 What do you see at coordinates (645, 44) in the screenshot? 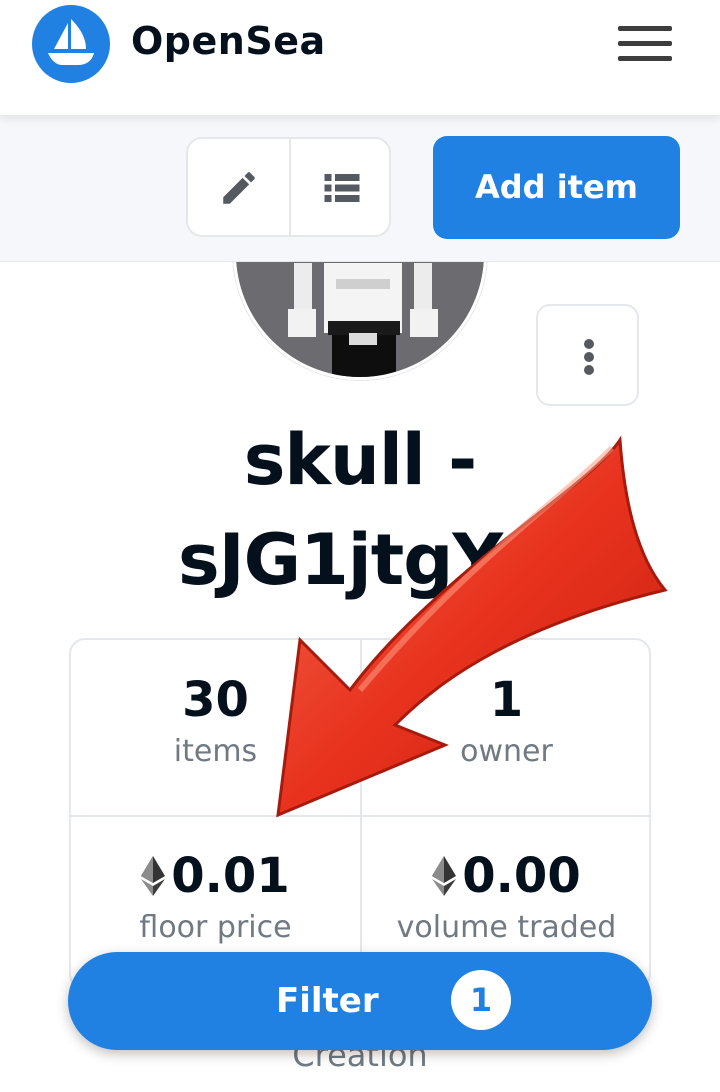
I see `hamburger-menu-icon` at bounding box center [645, 44].